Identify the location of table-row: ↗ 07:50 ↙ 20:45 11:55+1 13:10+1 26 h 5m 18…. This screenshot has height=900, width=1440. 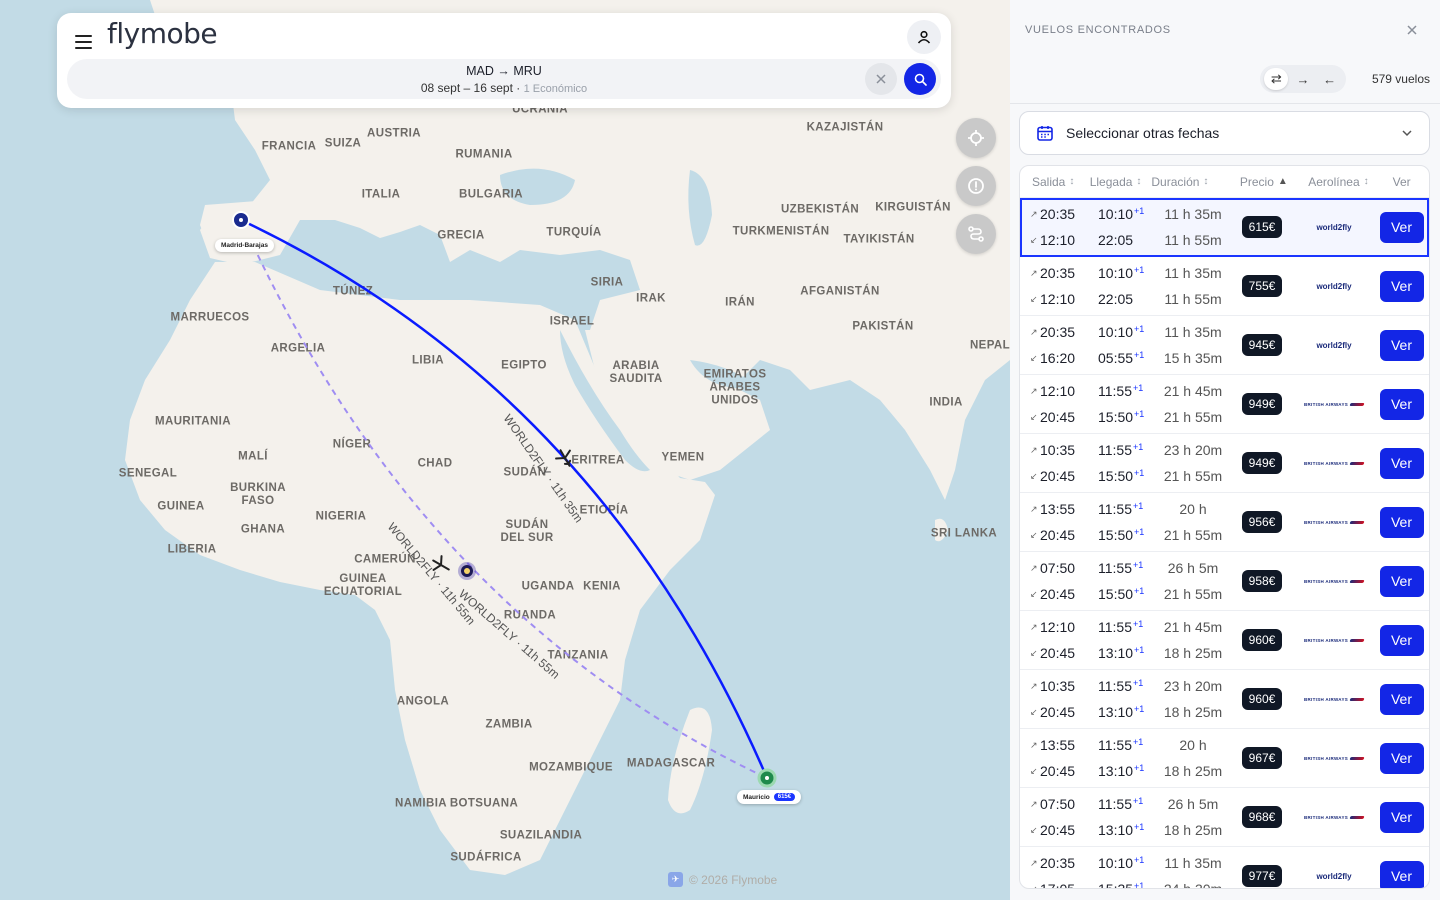
(1224, 817).